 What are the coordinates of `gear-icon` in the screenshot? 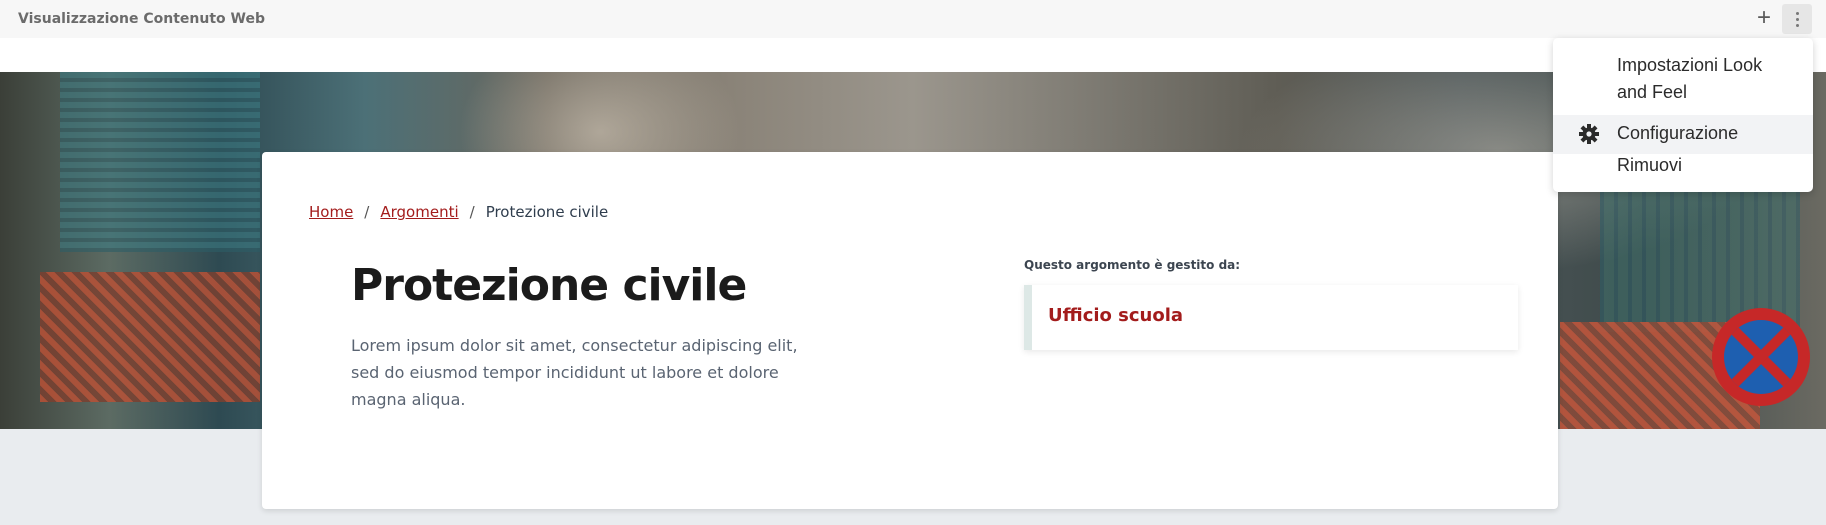 It's located at (1589, 134).